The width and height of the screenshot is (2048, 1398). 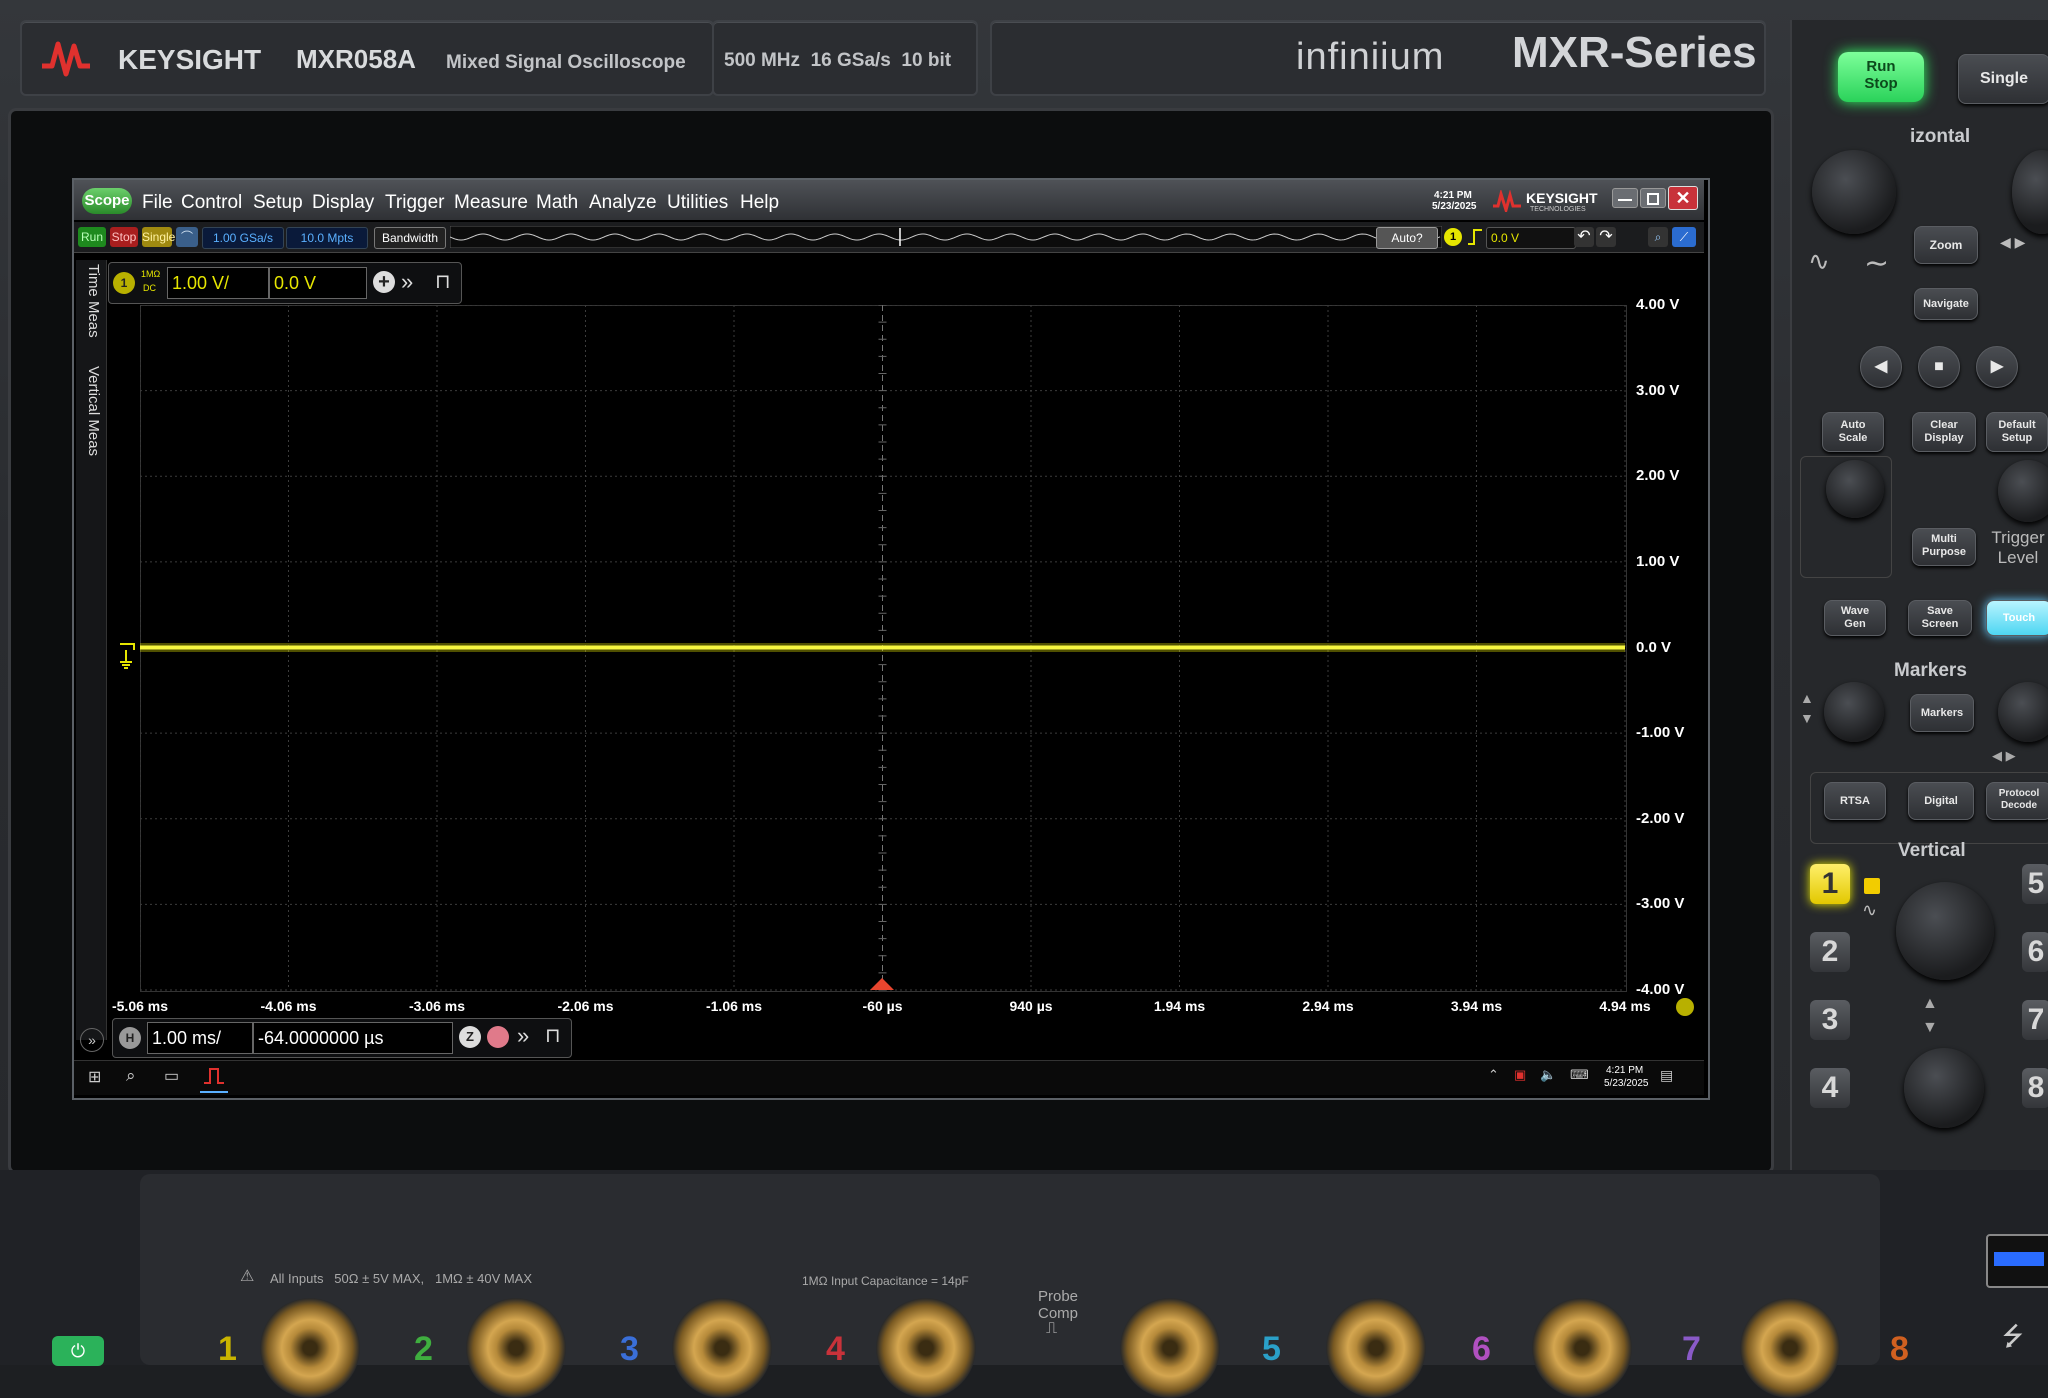 What do you see at coordinates (1579, 1075) in the screenshot?
I see `tray-keyboard-icon: ⌨` at bounding box center [1579, 1075].